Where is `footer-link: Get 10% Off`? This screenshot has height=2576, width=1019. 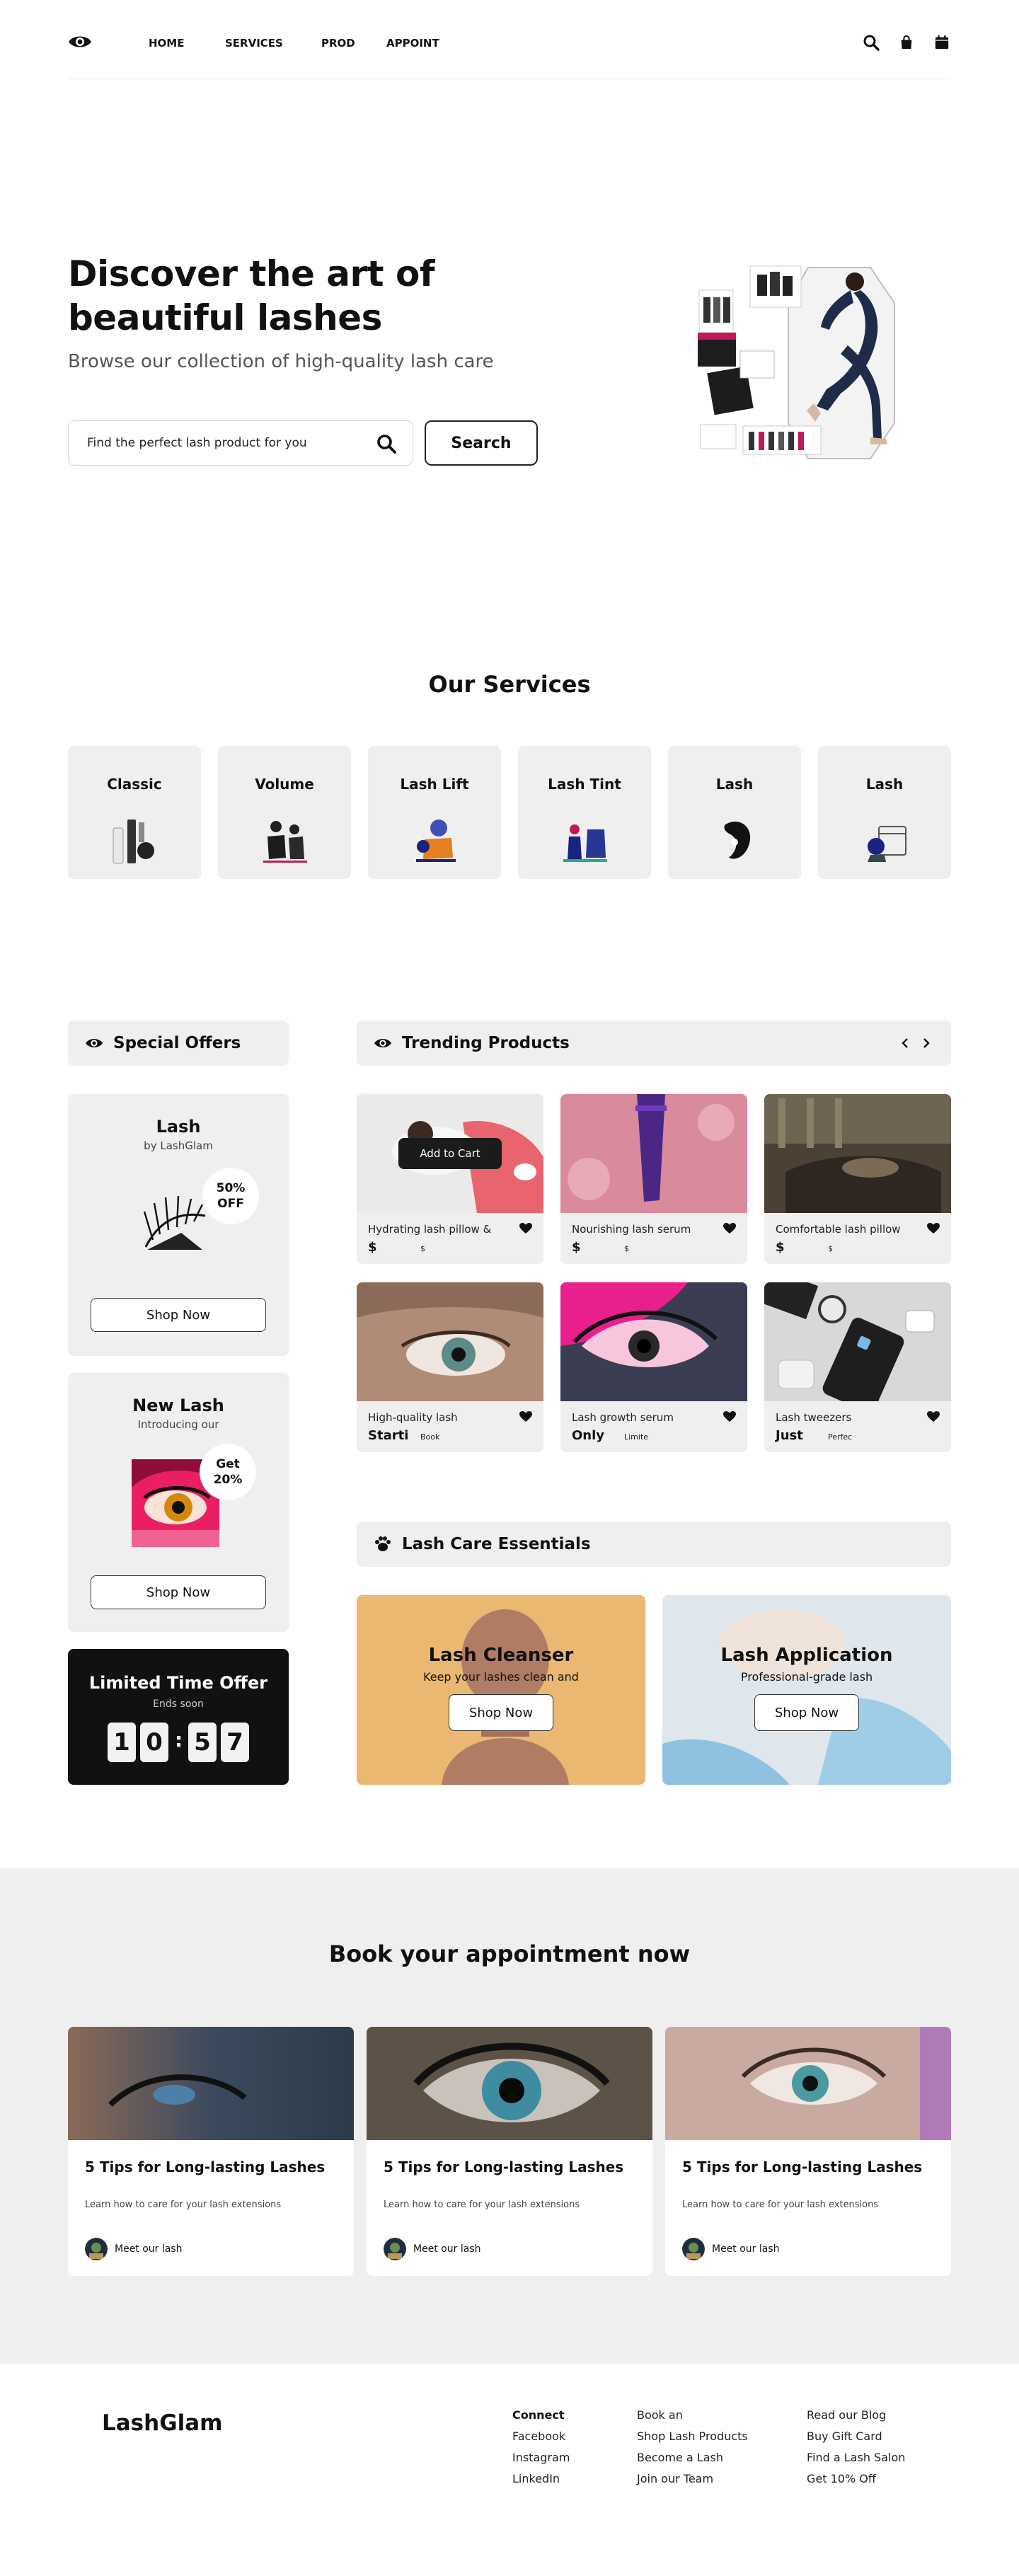
footer-link: Get 10% Off is located at coordinates (856, 2479).